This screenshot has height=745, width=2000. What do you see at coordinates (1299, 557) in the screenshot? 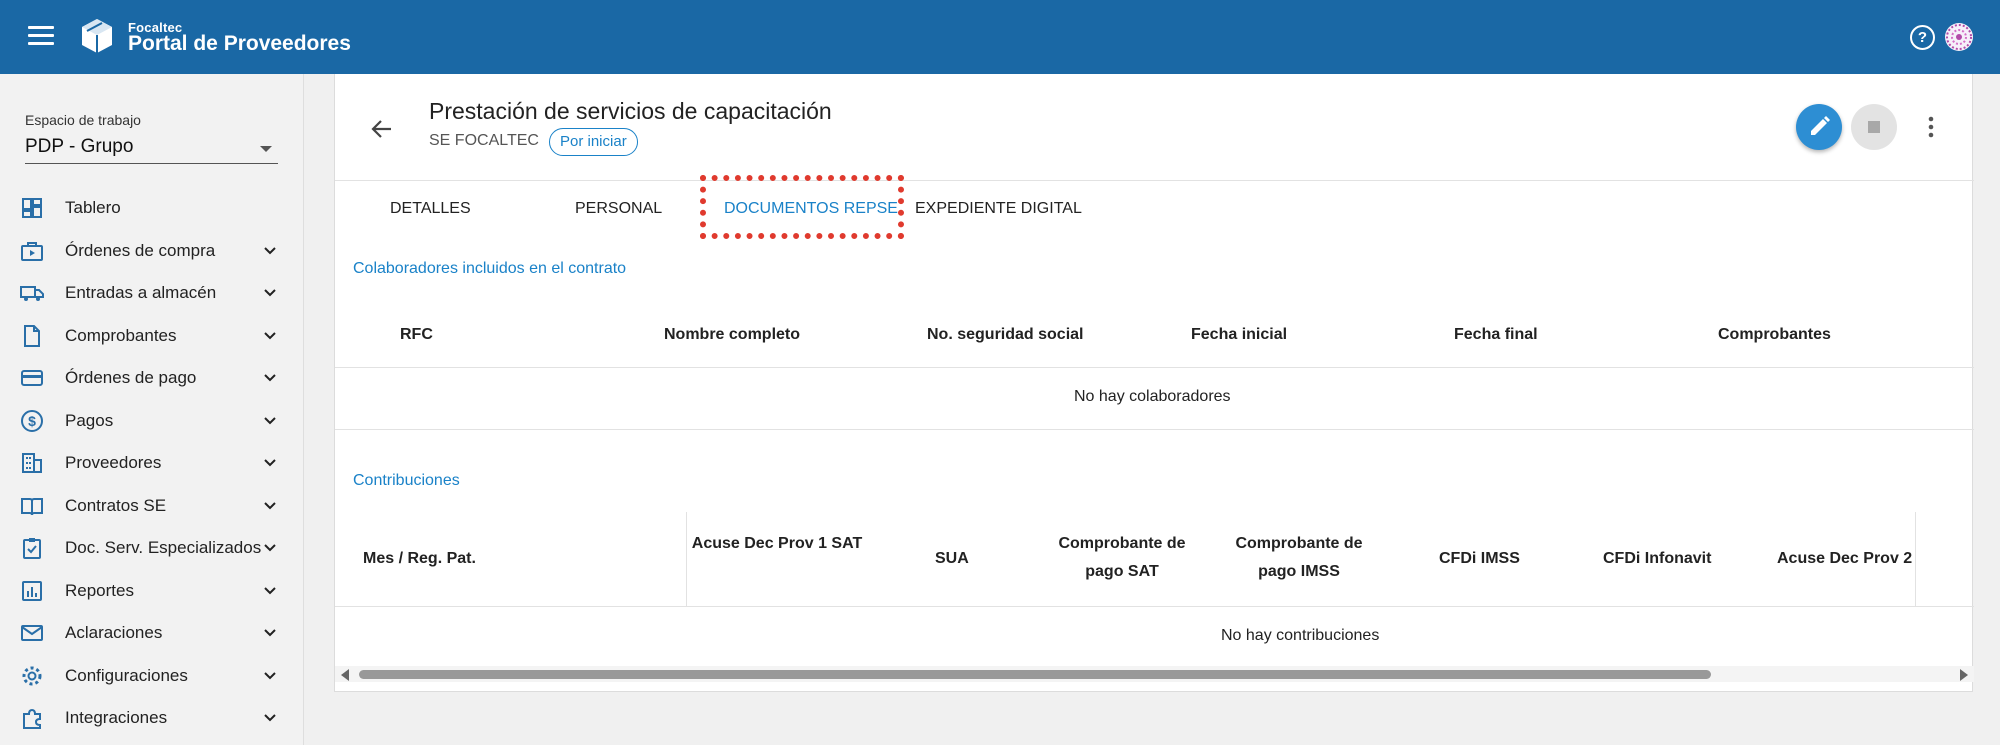
I see `column-header: Comprobante de pago IMSS` at bounding box center [1299, 557].